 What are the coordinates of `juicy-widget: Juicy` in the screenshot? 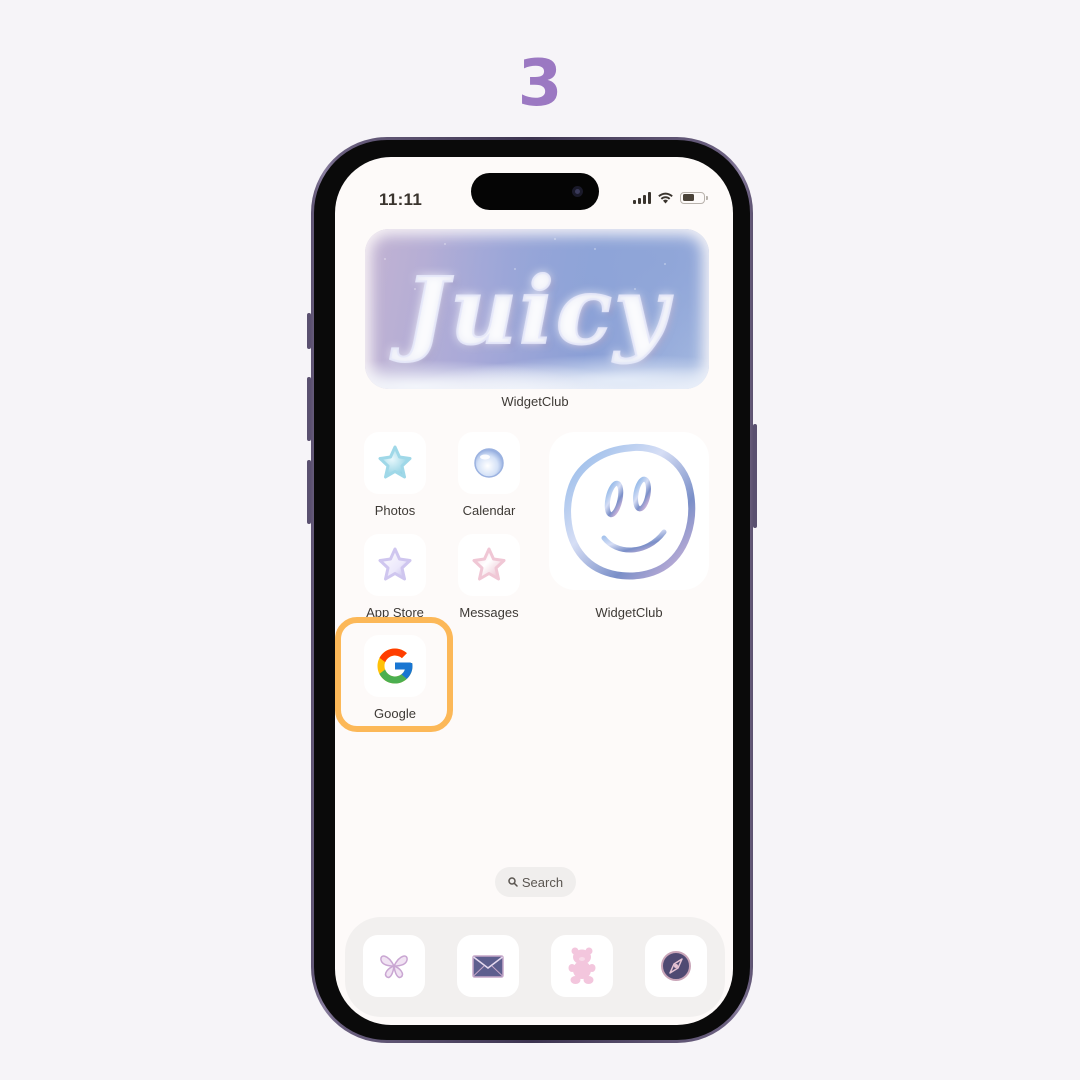 It's located at (537, 309).